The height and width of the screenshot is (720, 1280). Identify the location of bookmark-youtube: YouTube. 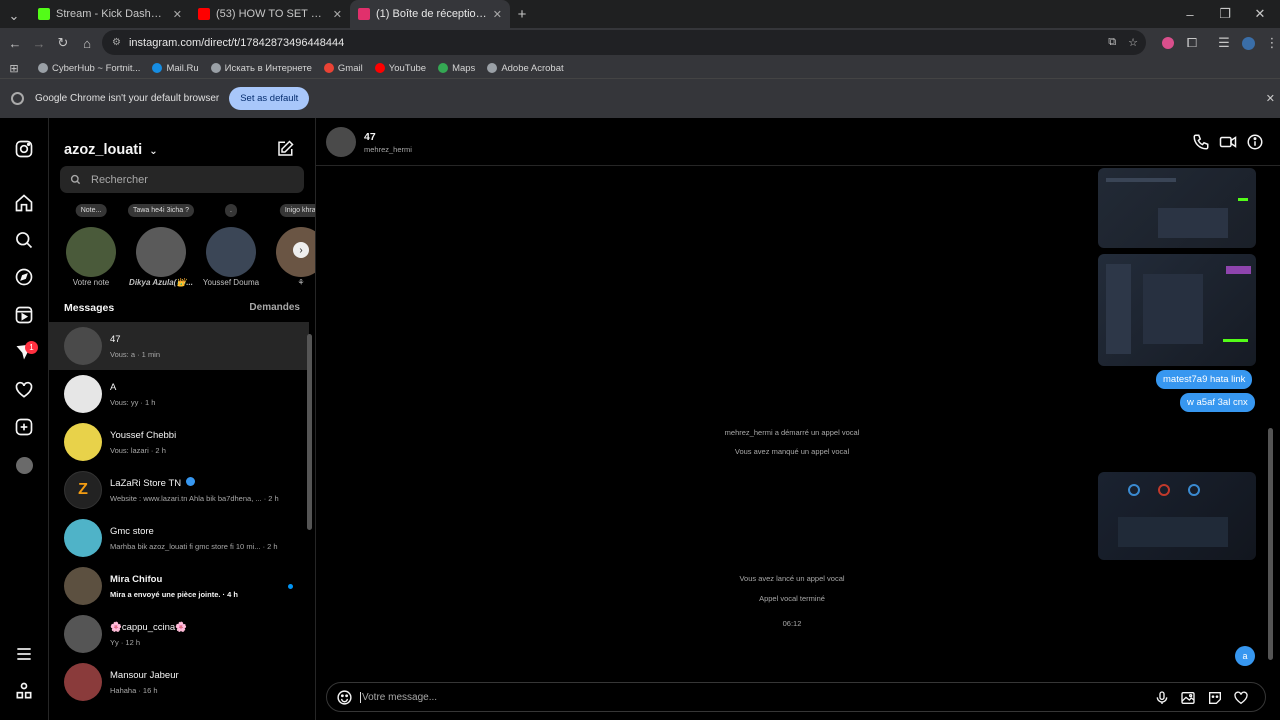
(400, 68).